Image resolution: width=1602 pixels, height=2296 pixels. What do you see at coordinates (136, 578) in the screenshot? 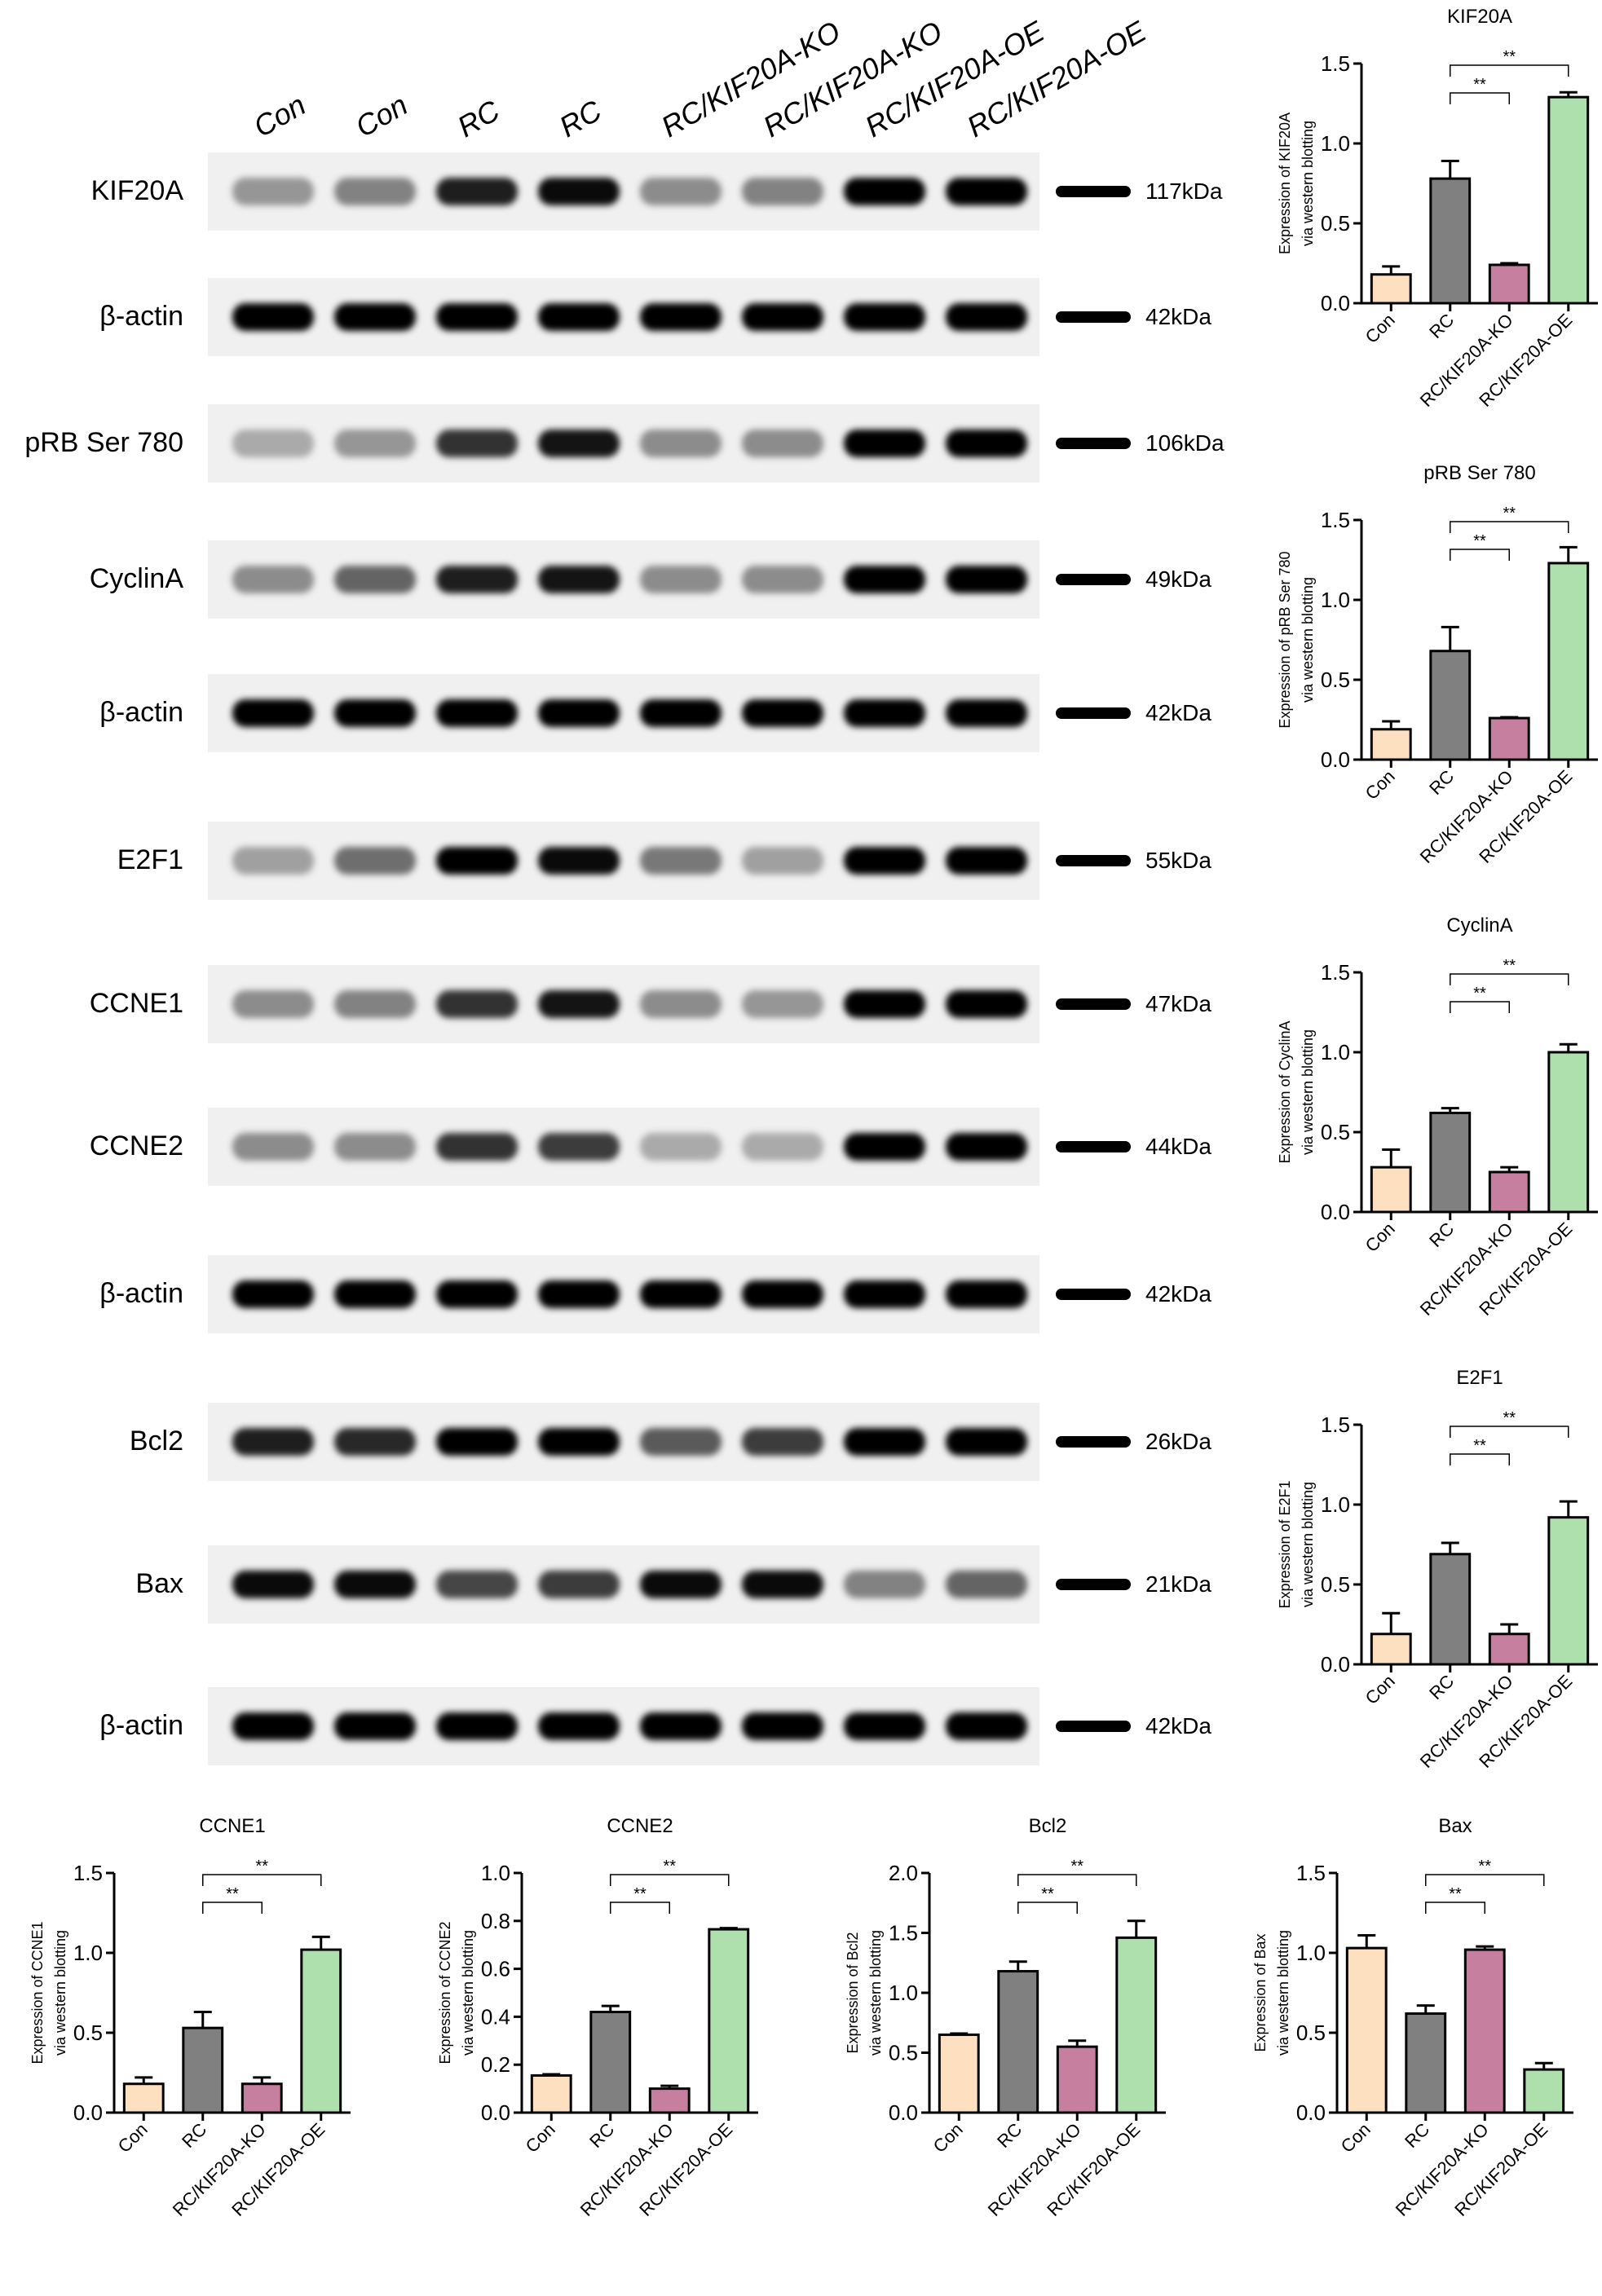
I see `blot-label: CyclinA` at bounding box center [136, 578].